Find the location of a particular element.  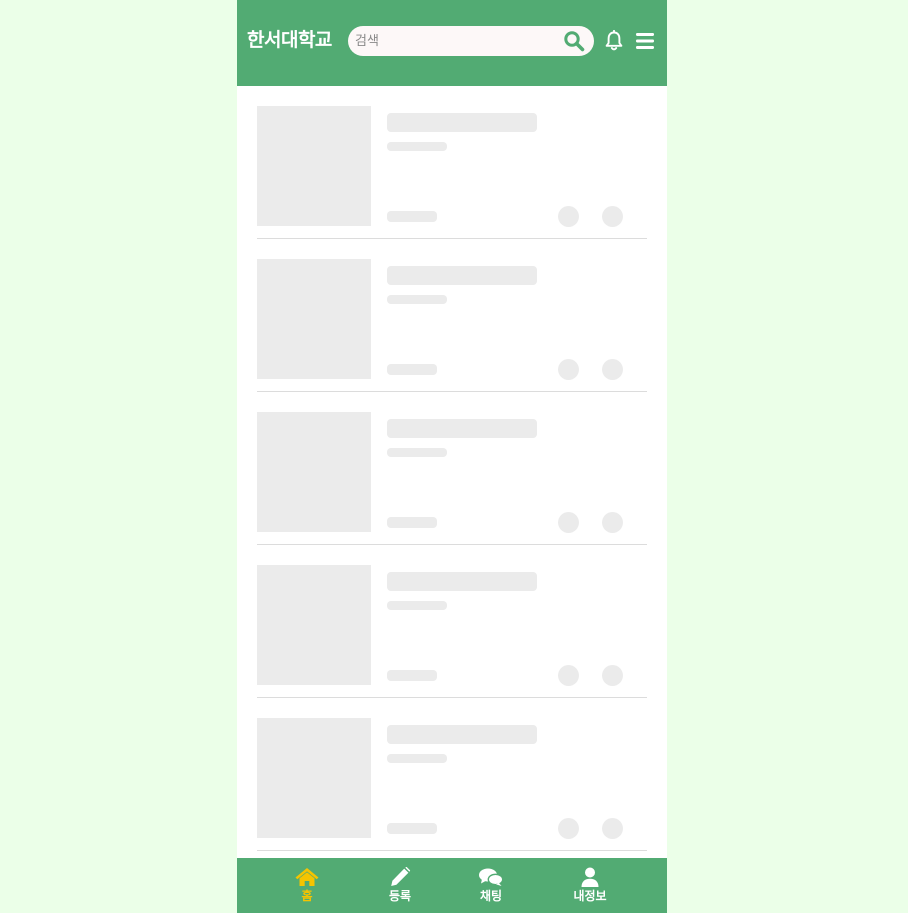

bottom-navigation: 홈 등록 채팅 내정보 is located at coordinates (452, 885).